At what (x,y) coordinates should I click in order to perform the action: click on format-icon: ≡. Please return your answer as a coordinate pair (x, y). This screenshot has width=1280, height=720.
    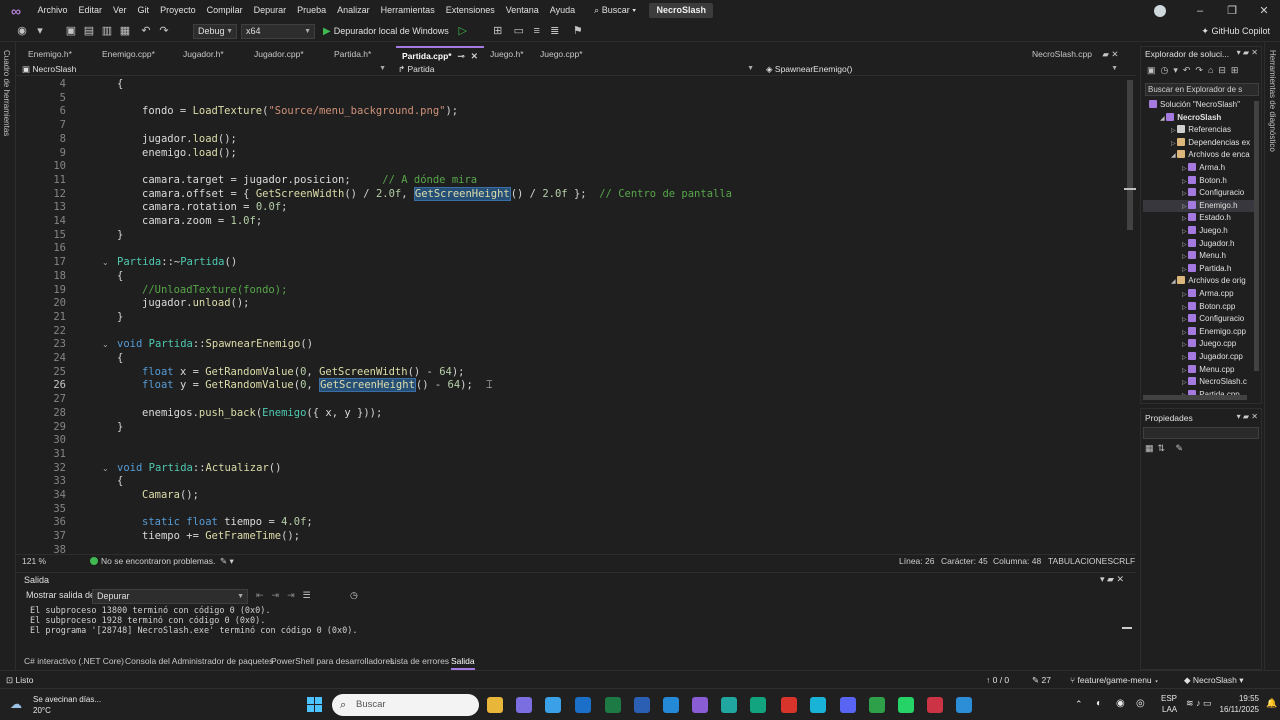
    Looking at the image, I should click on (537, 31).